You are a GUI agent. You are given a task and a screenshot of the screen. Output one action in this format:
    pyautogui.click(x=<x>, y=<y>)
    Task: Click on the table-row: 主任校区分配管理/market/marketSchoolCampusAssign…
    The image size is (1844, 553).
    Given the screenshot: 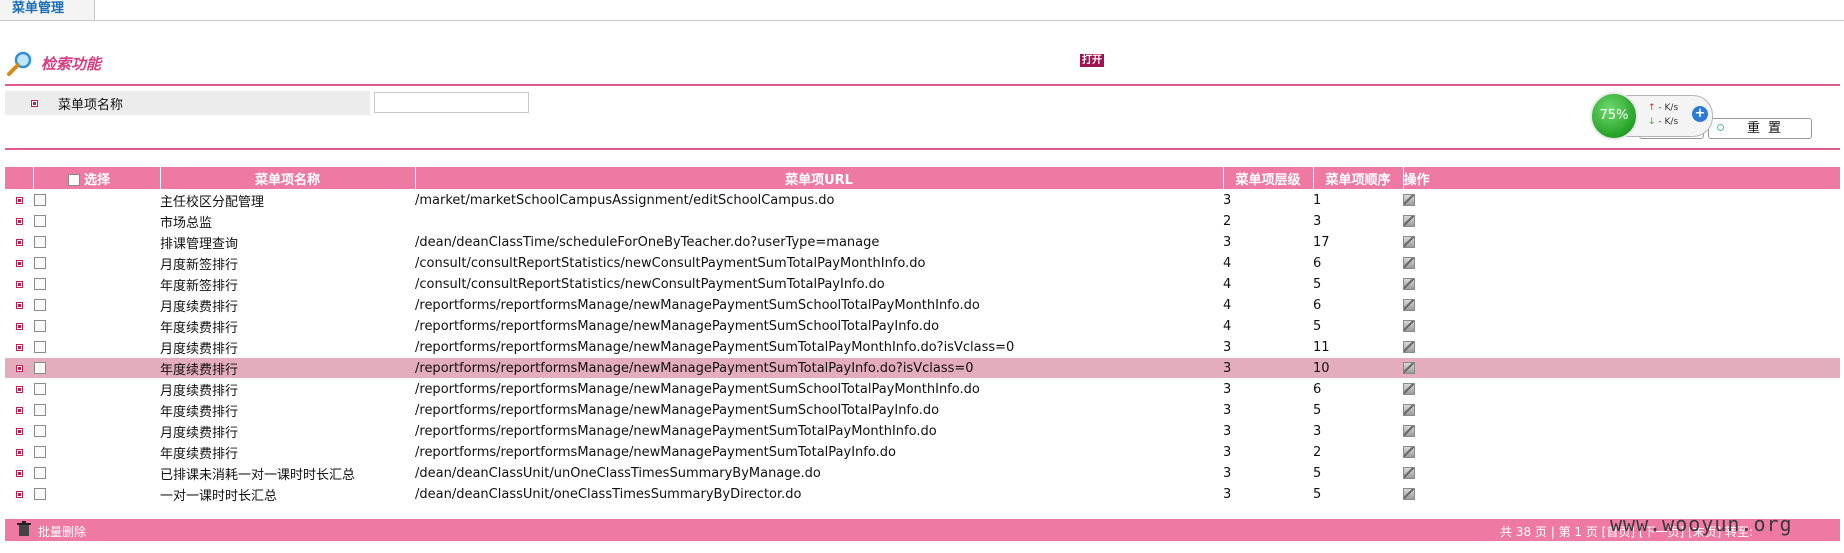 What is the action you would take?
    pyautogui.click(x=922, y=200)
    